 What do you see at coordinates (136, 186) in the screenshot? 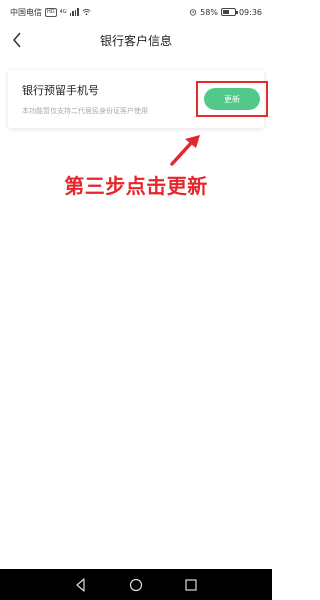
I see `annotation-text: 第三步点击更新` at bounding box center [136, 186].